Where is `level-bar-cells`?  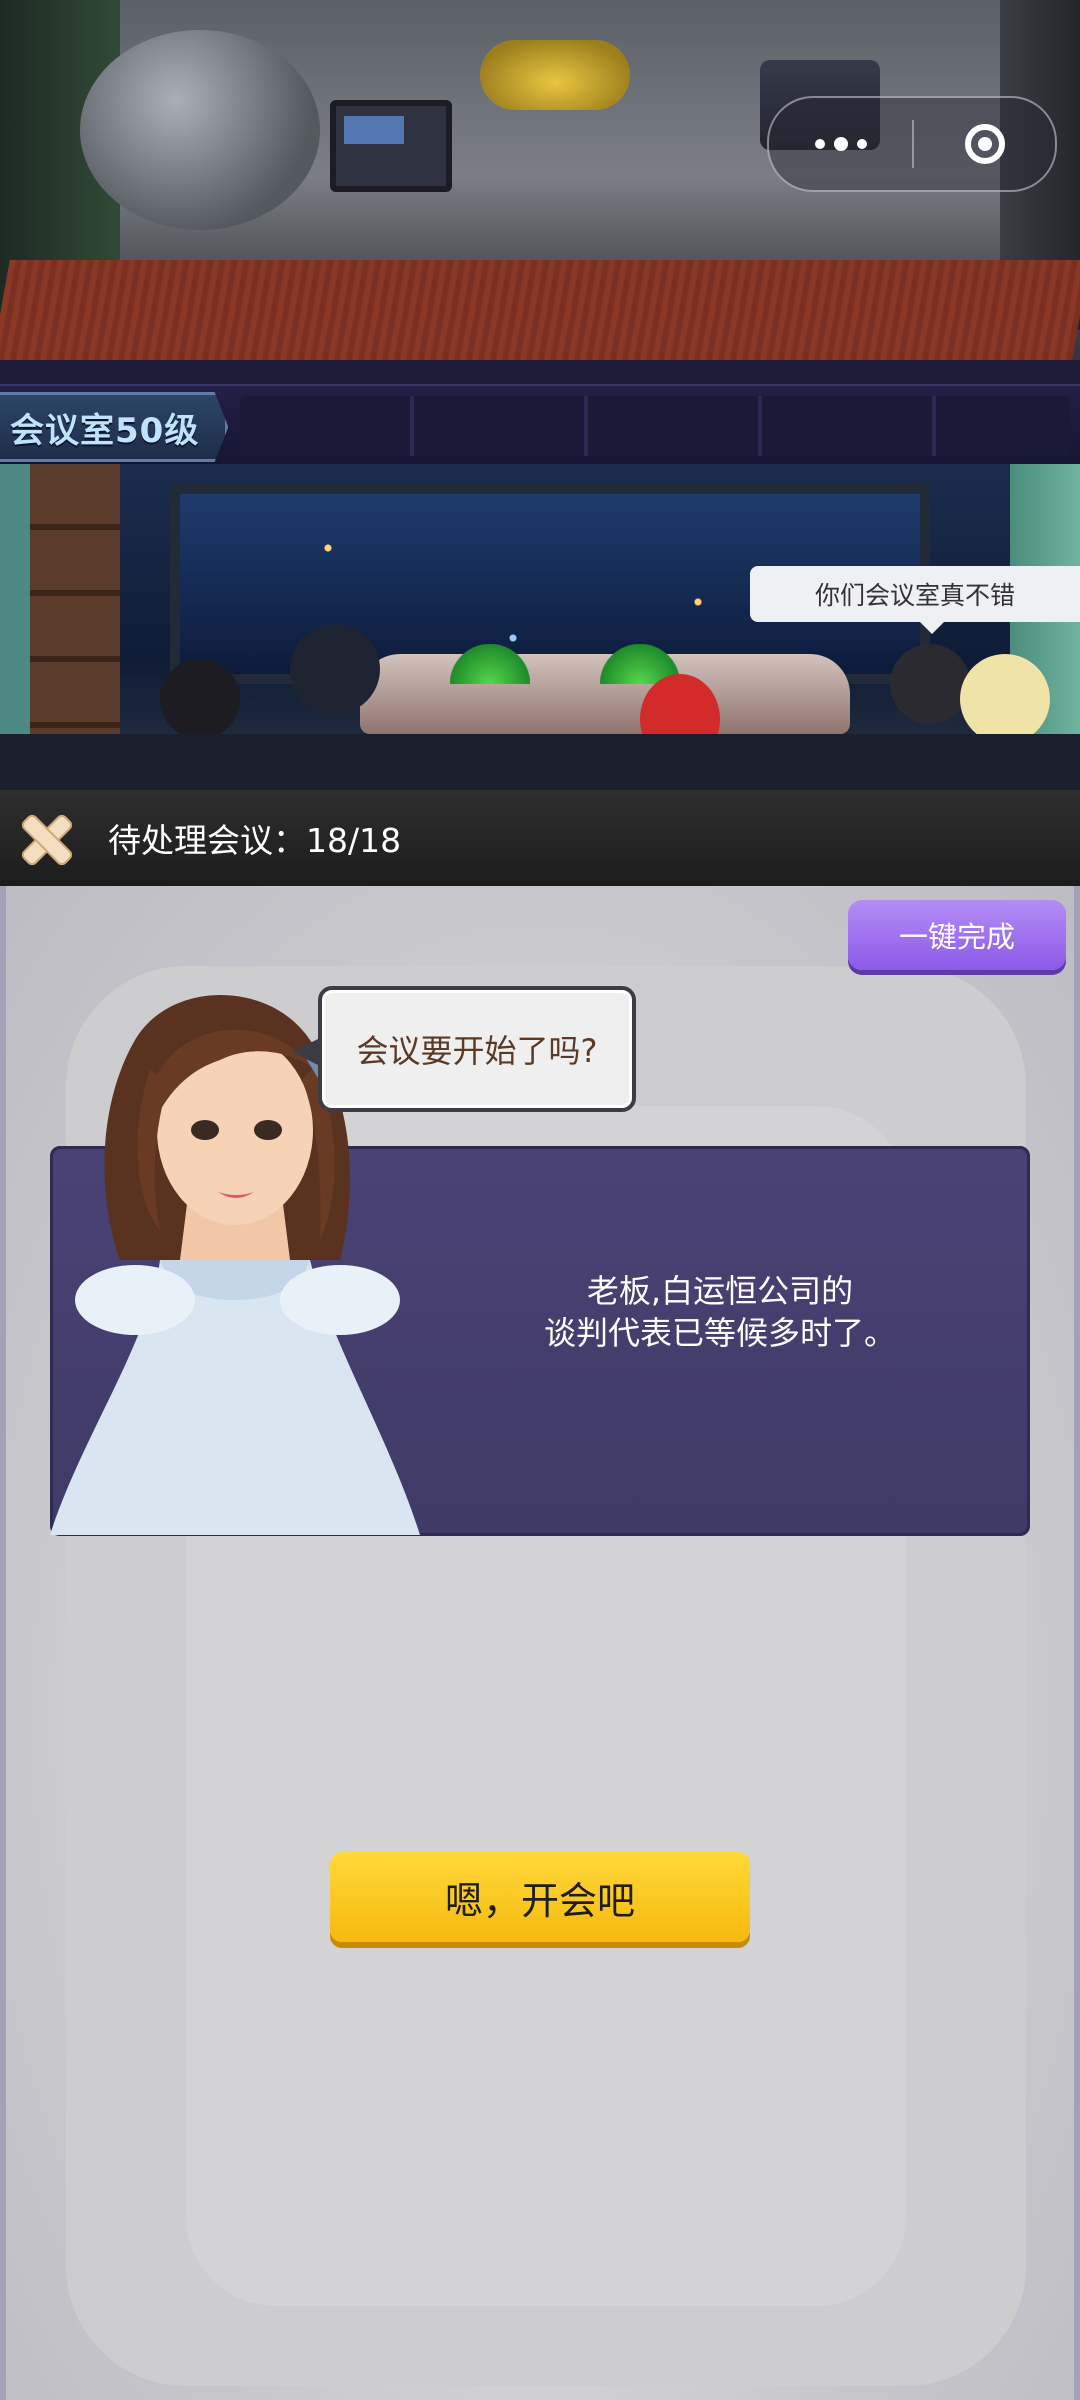
level-bar-cells is located at coordinates (655, 426).